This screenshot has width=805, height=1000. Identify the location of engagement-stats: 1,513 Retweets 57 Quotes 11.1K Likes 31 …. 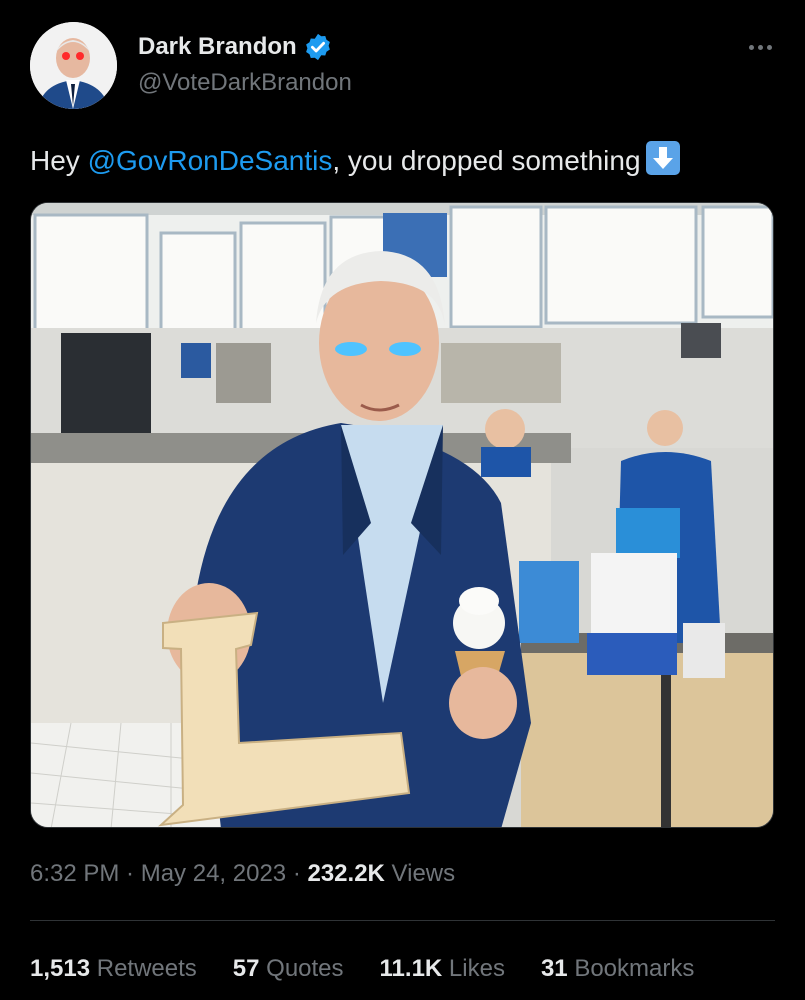
(362, 969).